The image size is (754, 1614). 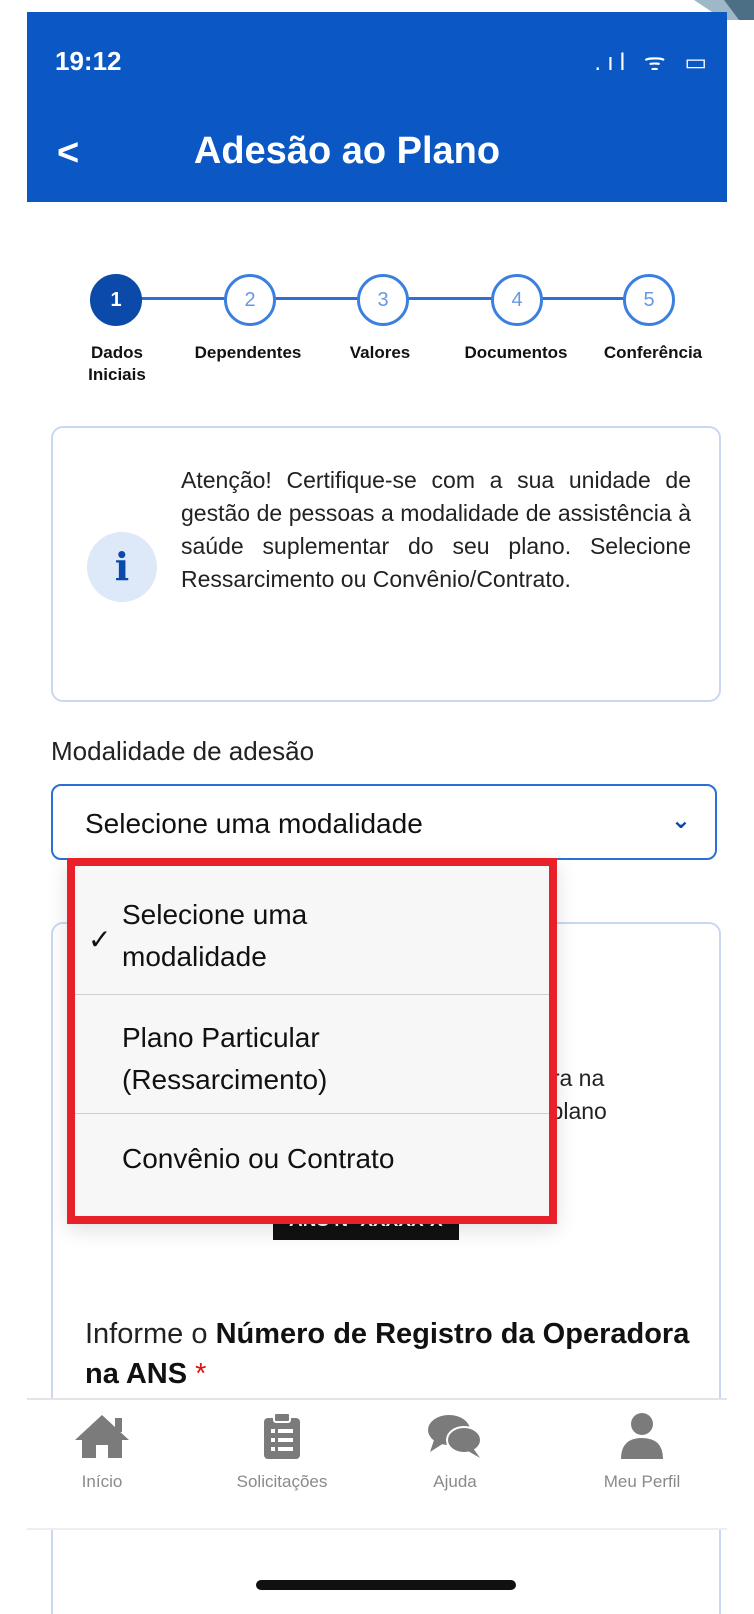 I want to click on informe-prefix: Informe o, so click(x=150, y=1334).